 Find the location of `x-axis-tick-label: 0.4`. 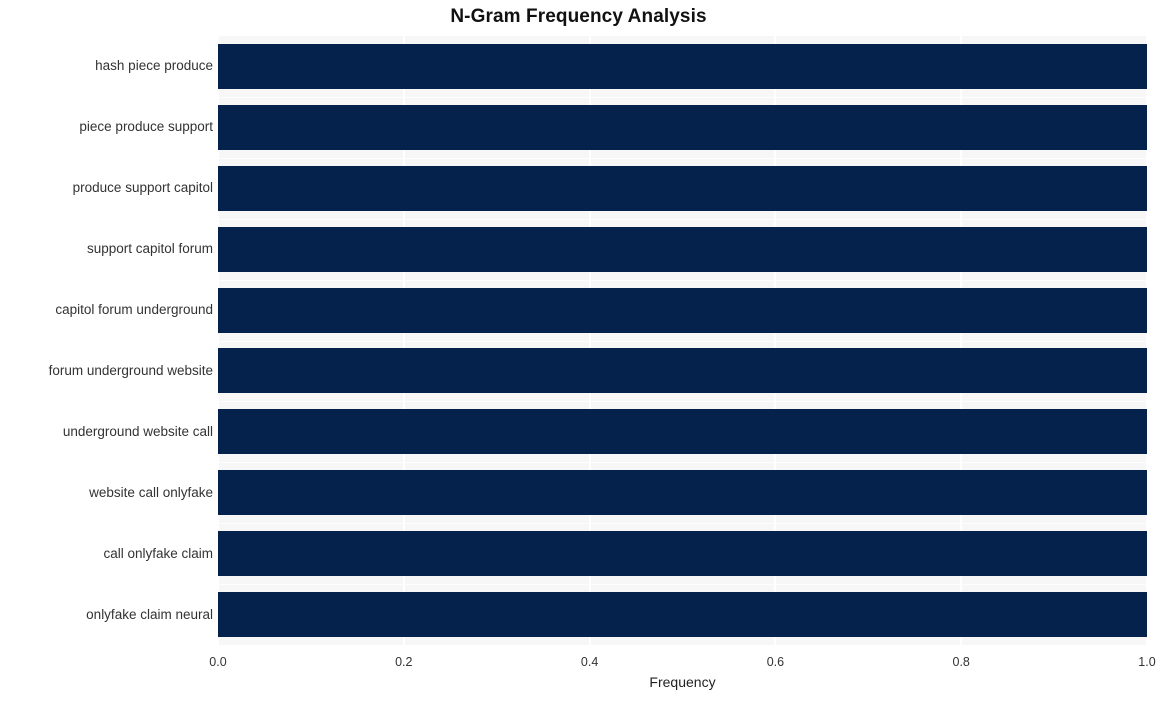

x-axis-tick-label: 0.4 is located at coordinates (589, 662).